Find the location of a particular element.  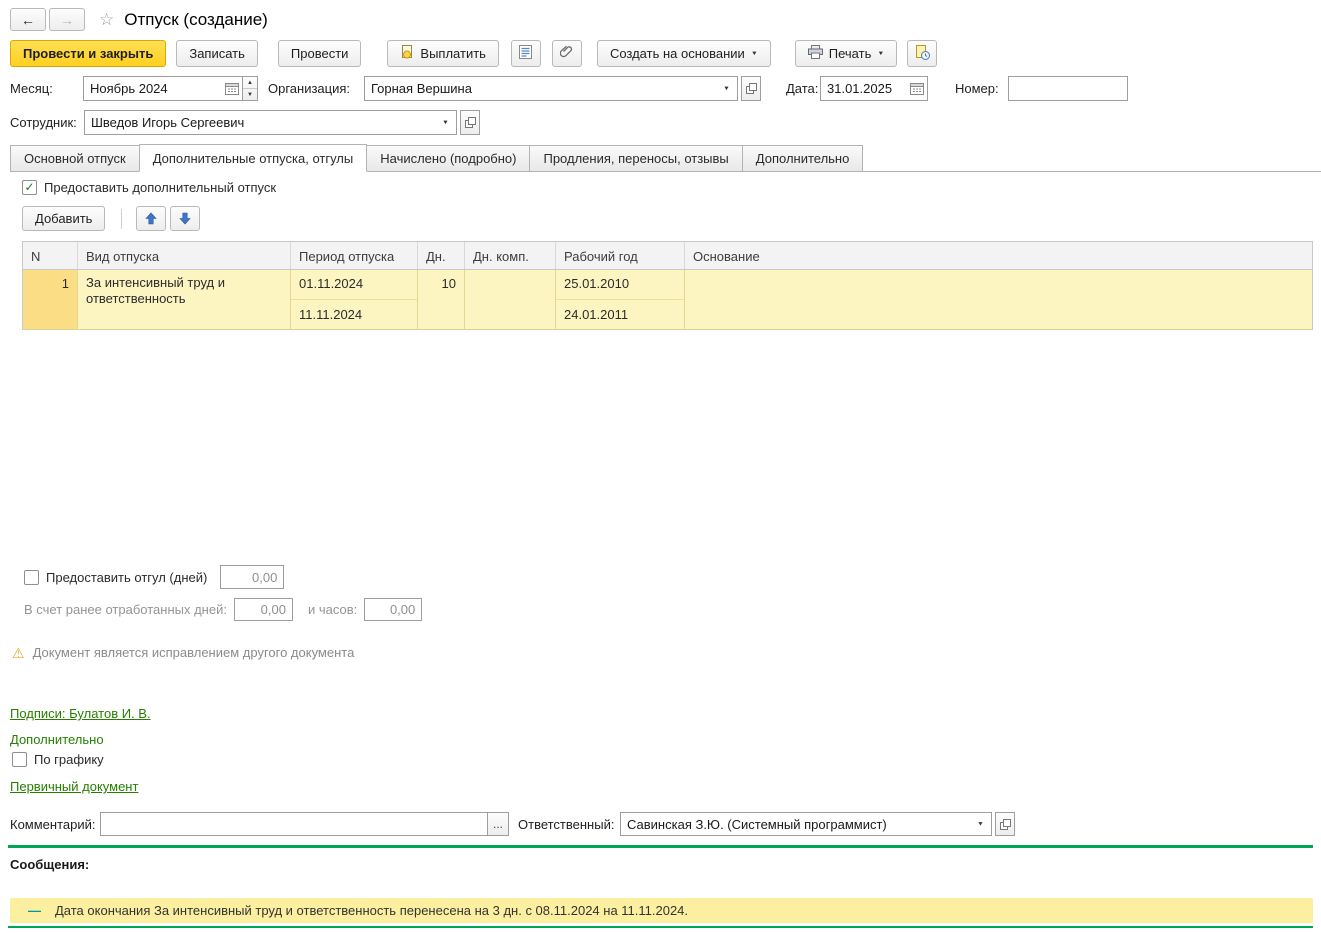

earned-days-input is located at coordinates (263, 609).